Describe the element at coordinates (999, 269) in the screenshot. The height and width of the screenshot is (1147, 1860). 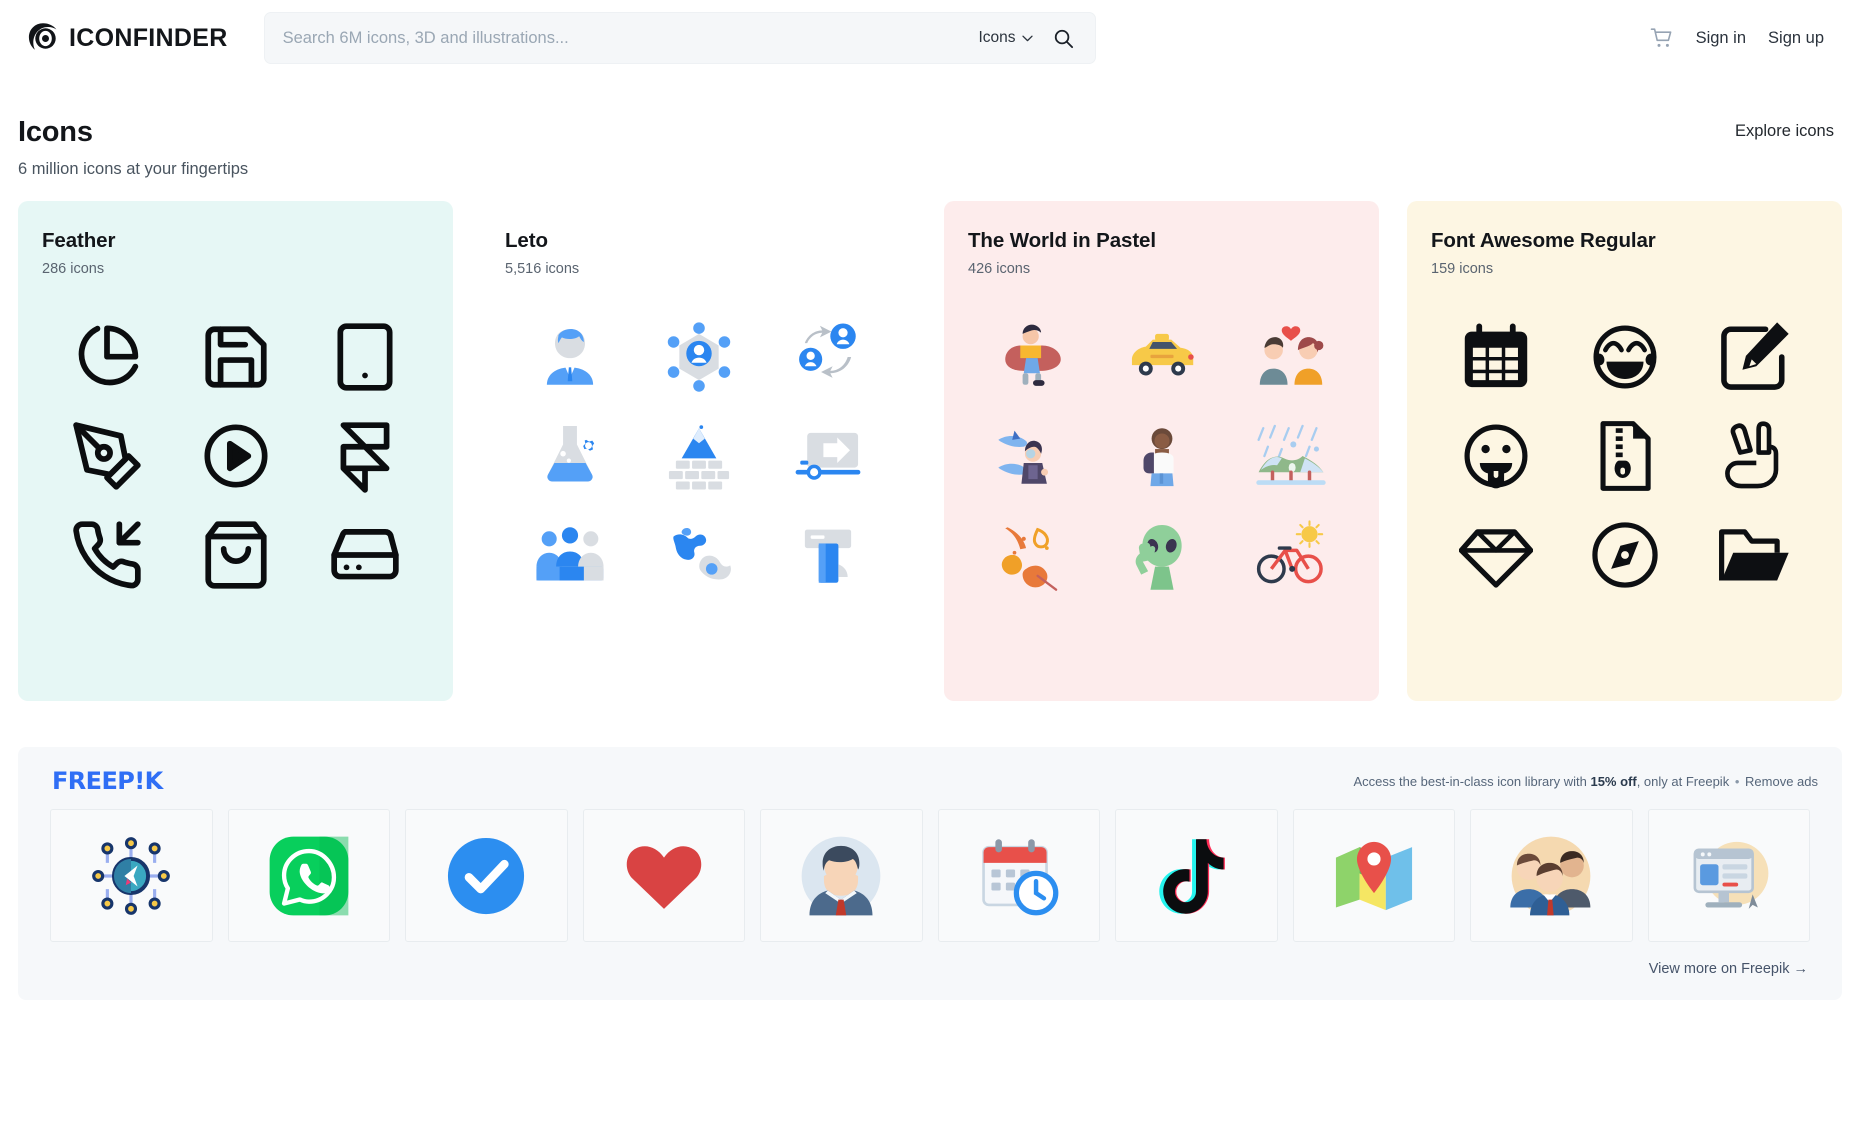
I see `set-count: 426 icons` at that location.